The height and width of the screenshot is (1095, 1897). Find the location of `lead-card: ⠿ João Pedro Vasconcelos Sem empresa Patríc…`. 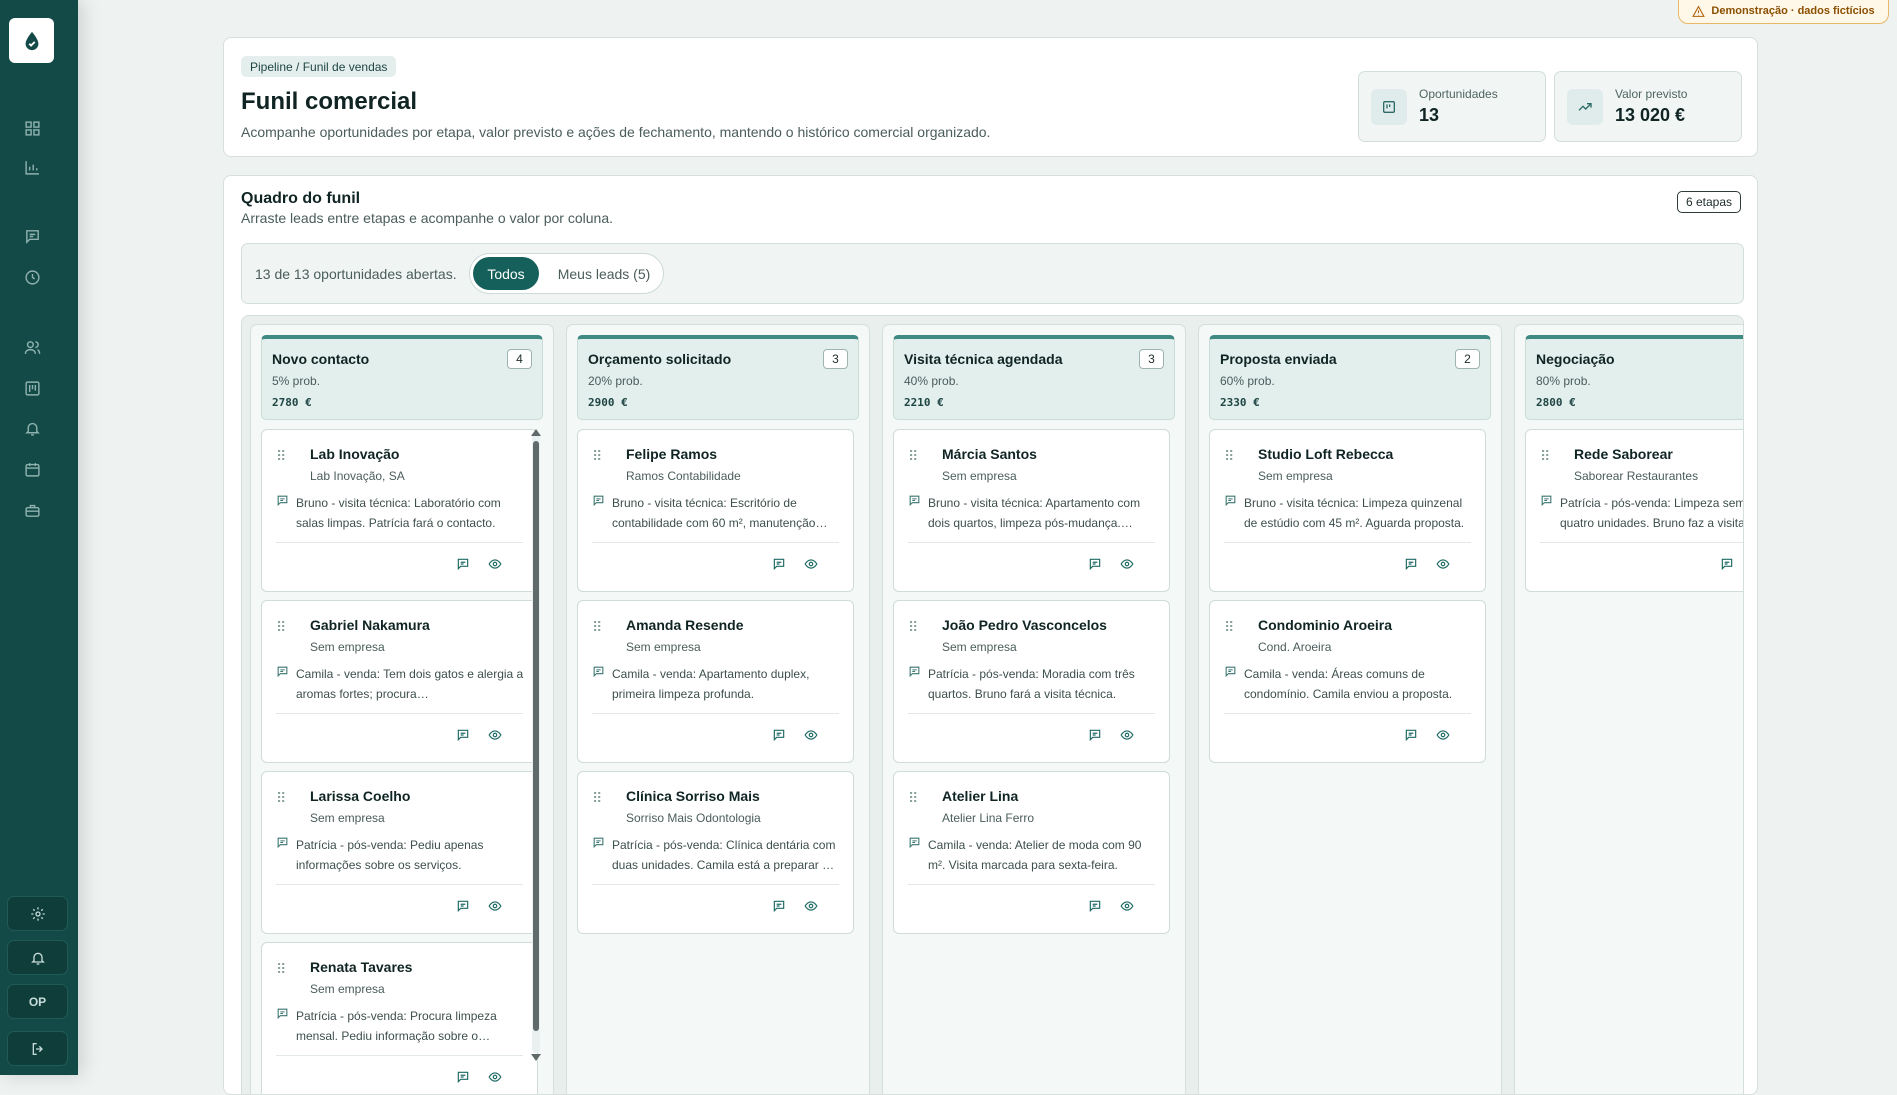

lead-card: ⠿ João Pedro Vasconcelos Sem empresa Patríc… is located at coordinates (1031, 681).